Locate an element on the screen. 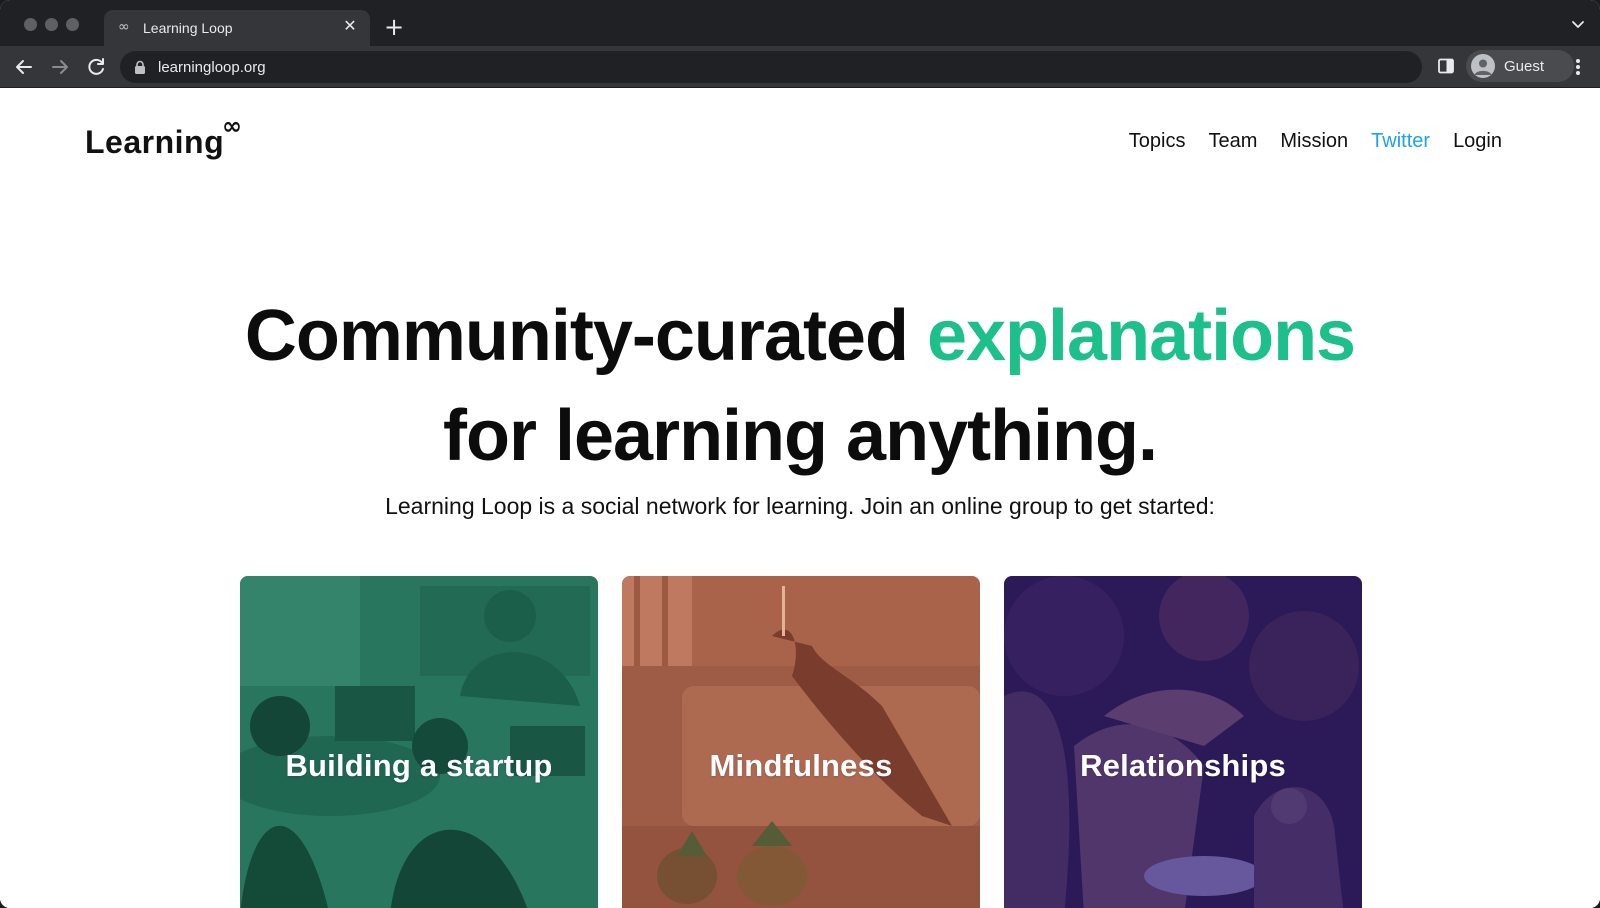 The height and width of the screenshot is (908, 1600). avatar is located at coordinates (1483, 66).